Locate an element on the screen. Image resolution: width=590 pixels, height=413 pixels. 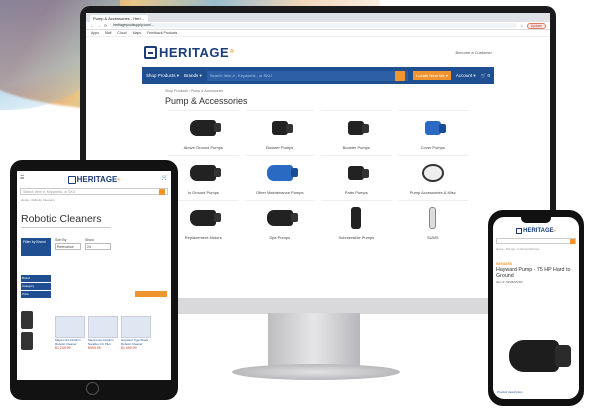
recent-items is located at coordinates (36, 332).